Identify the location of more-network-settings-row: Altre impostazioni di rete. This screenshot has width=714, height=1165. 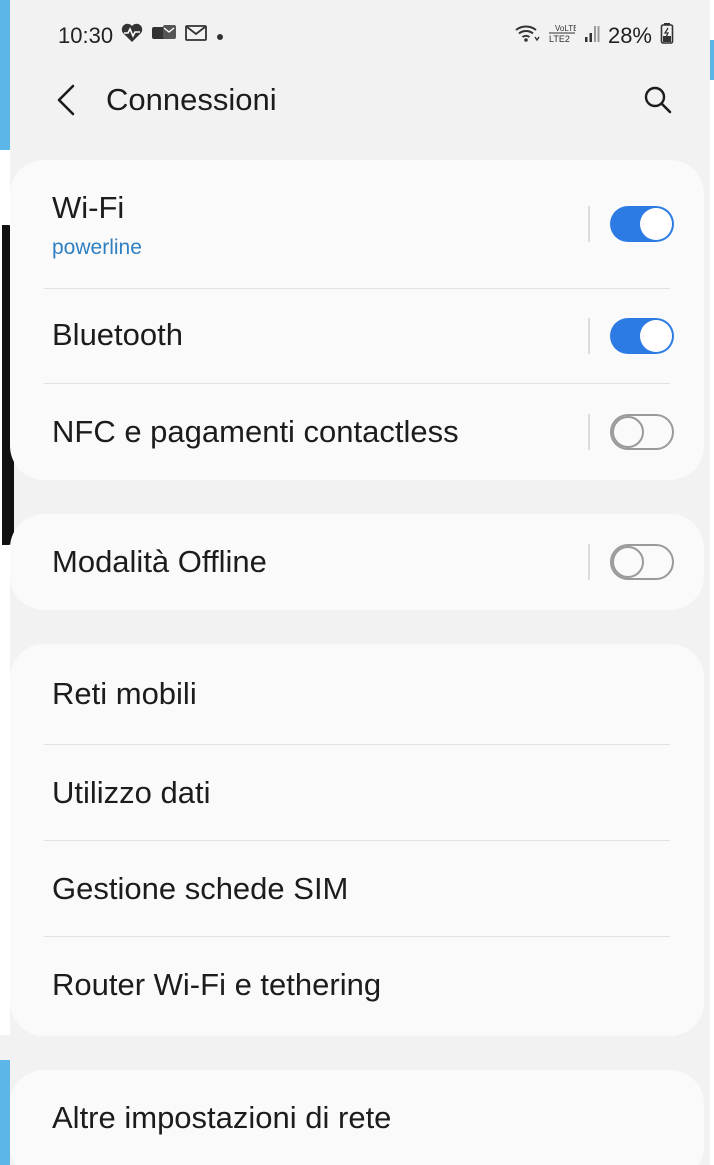
(357, 1117).